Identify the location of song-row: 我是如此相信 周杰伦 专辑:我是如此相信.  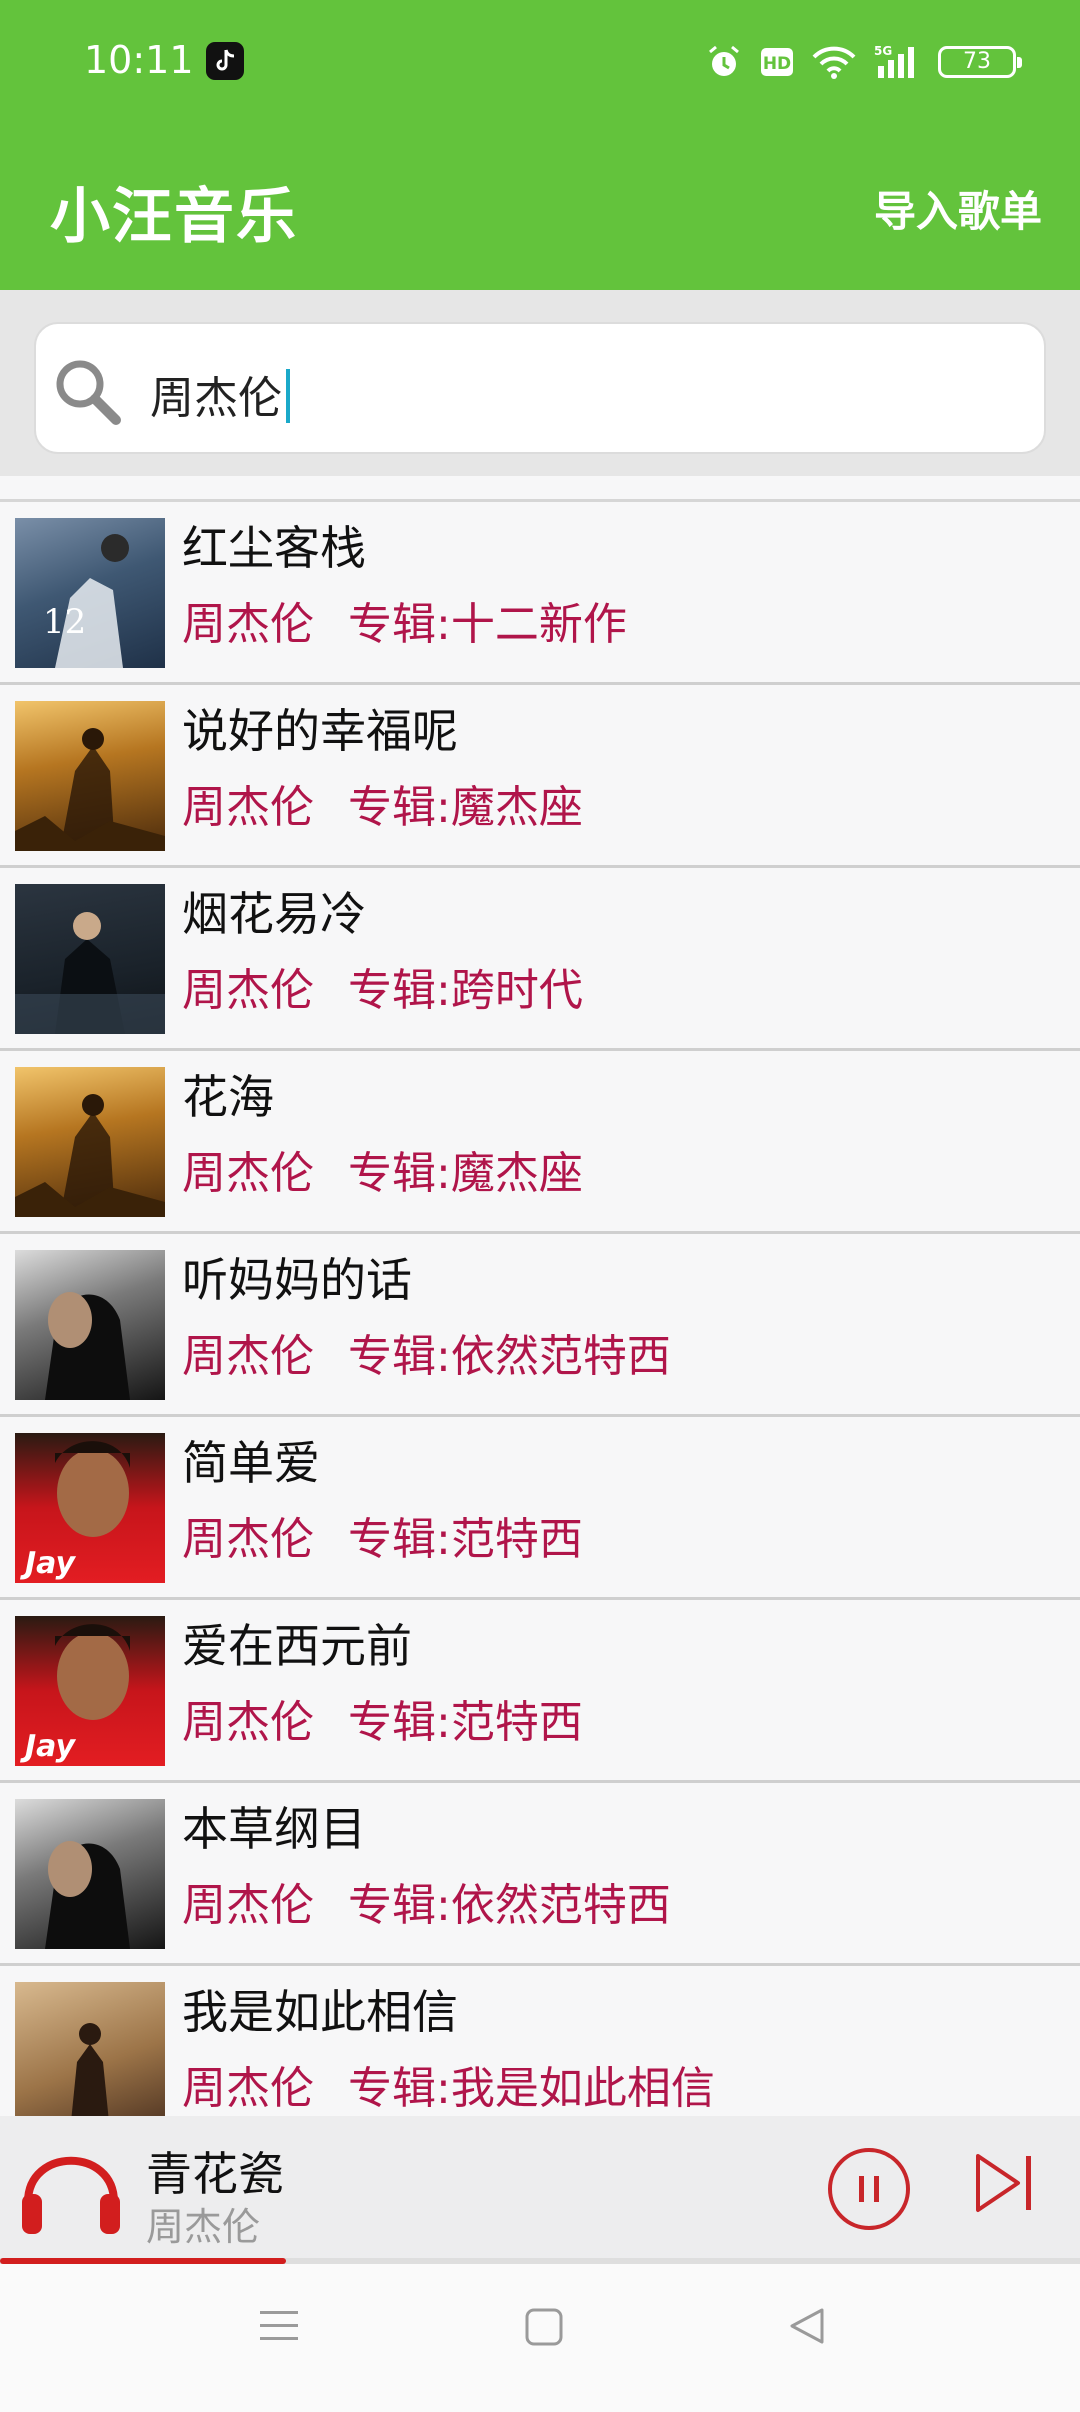
(540, 2041).